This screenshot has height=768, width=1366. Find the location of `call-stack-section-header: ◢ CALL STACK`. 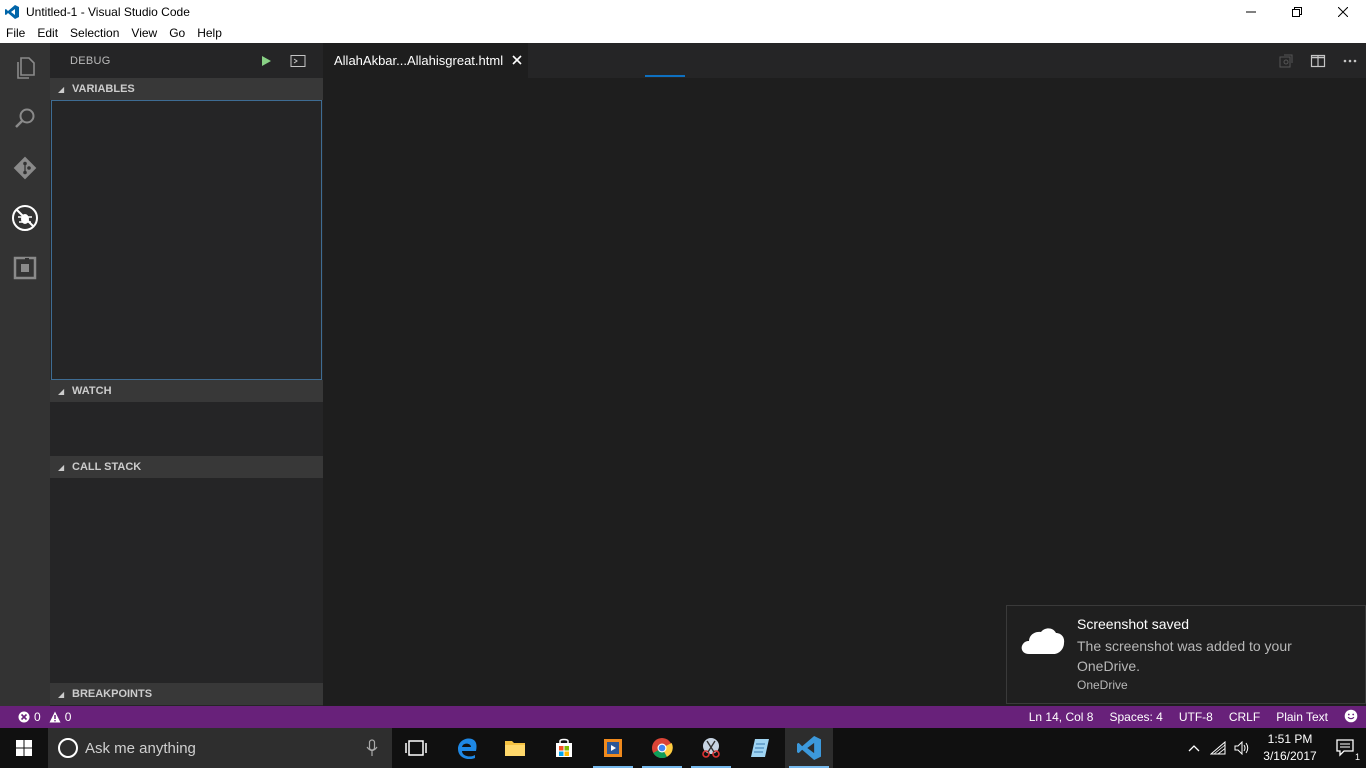

call-stack-section-header: ◢ CALL STACK is located at coordinates (186, 467).